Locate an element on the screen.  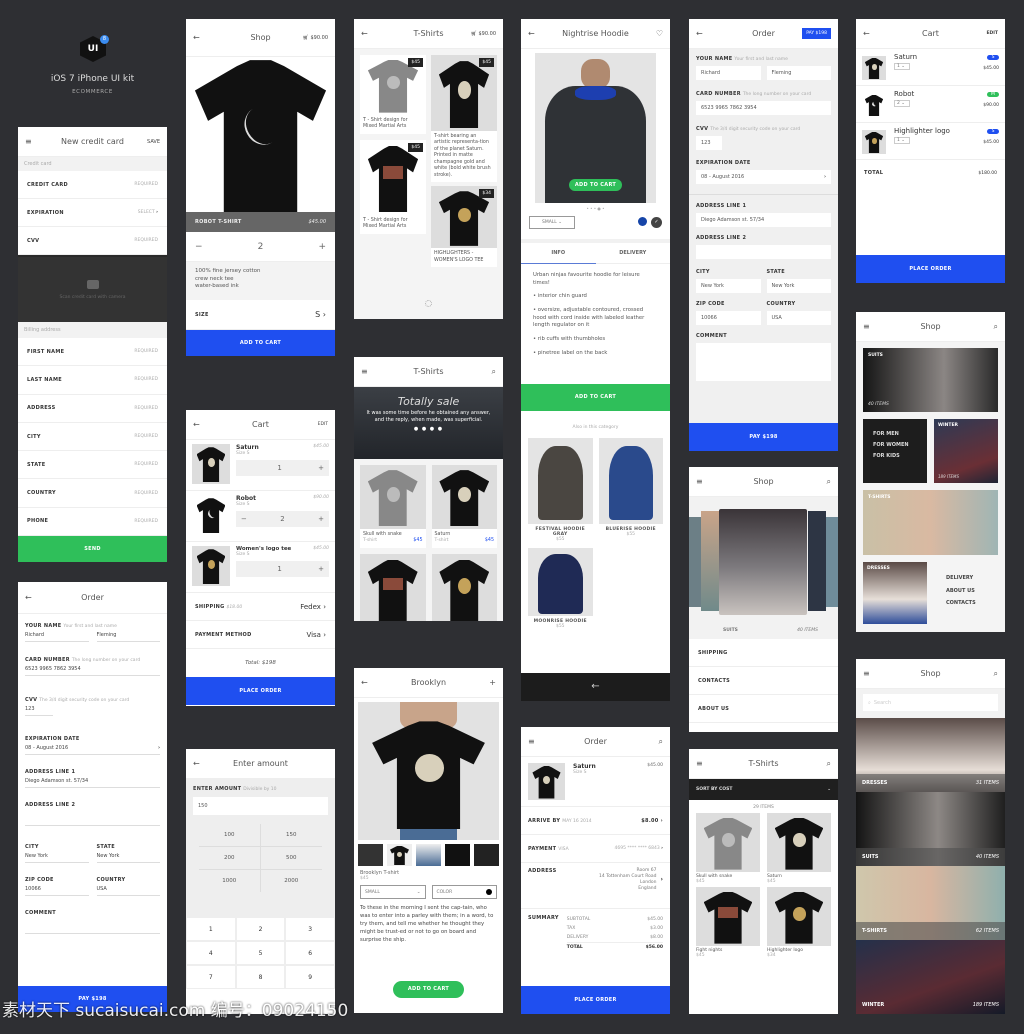
related-product: MOONRISE HOODIE $55 is located at coordinates (560, 588).